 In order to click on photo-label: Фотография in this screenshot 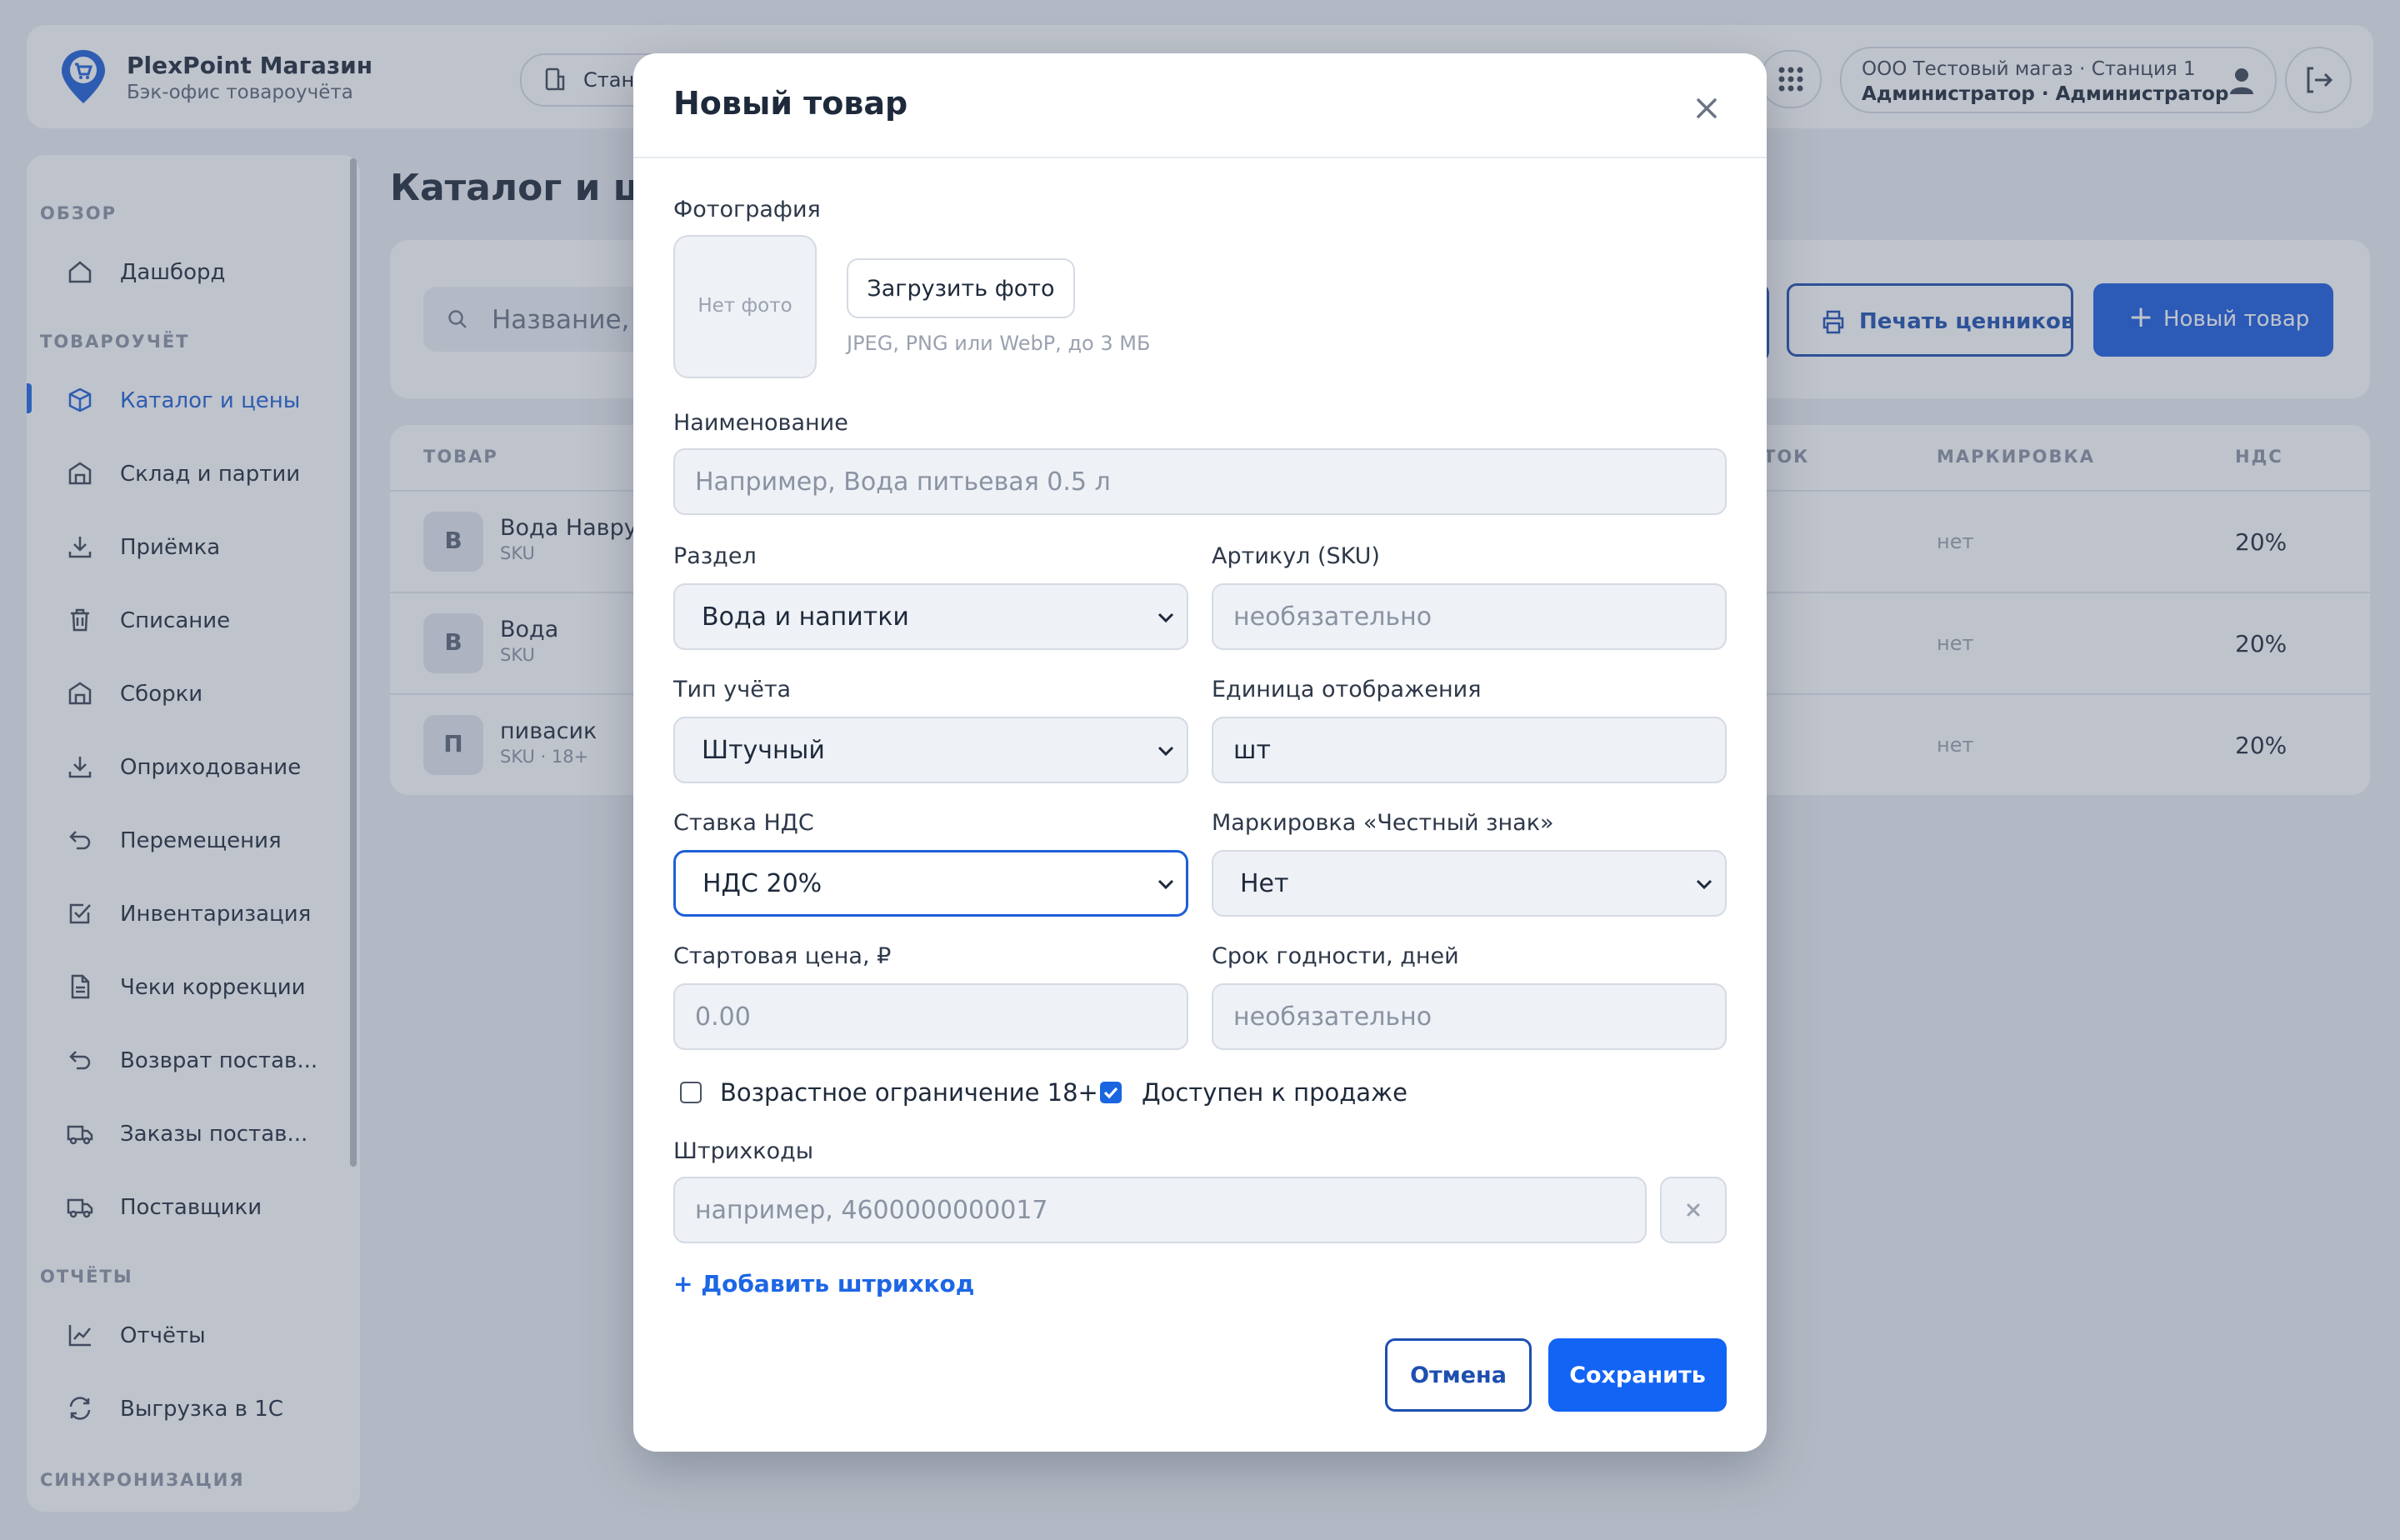, I will do `click(747, 209)`.